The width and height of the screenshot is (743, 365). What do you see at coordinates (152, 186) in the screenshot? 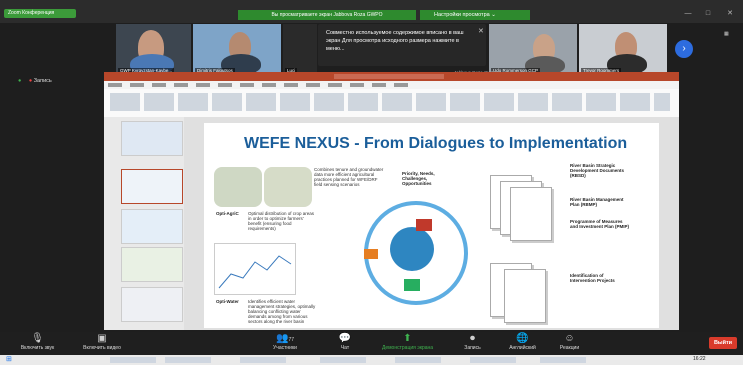
I see `slide-thumbnail-selected` at bounding box center [152, 186].